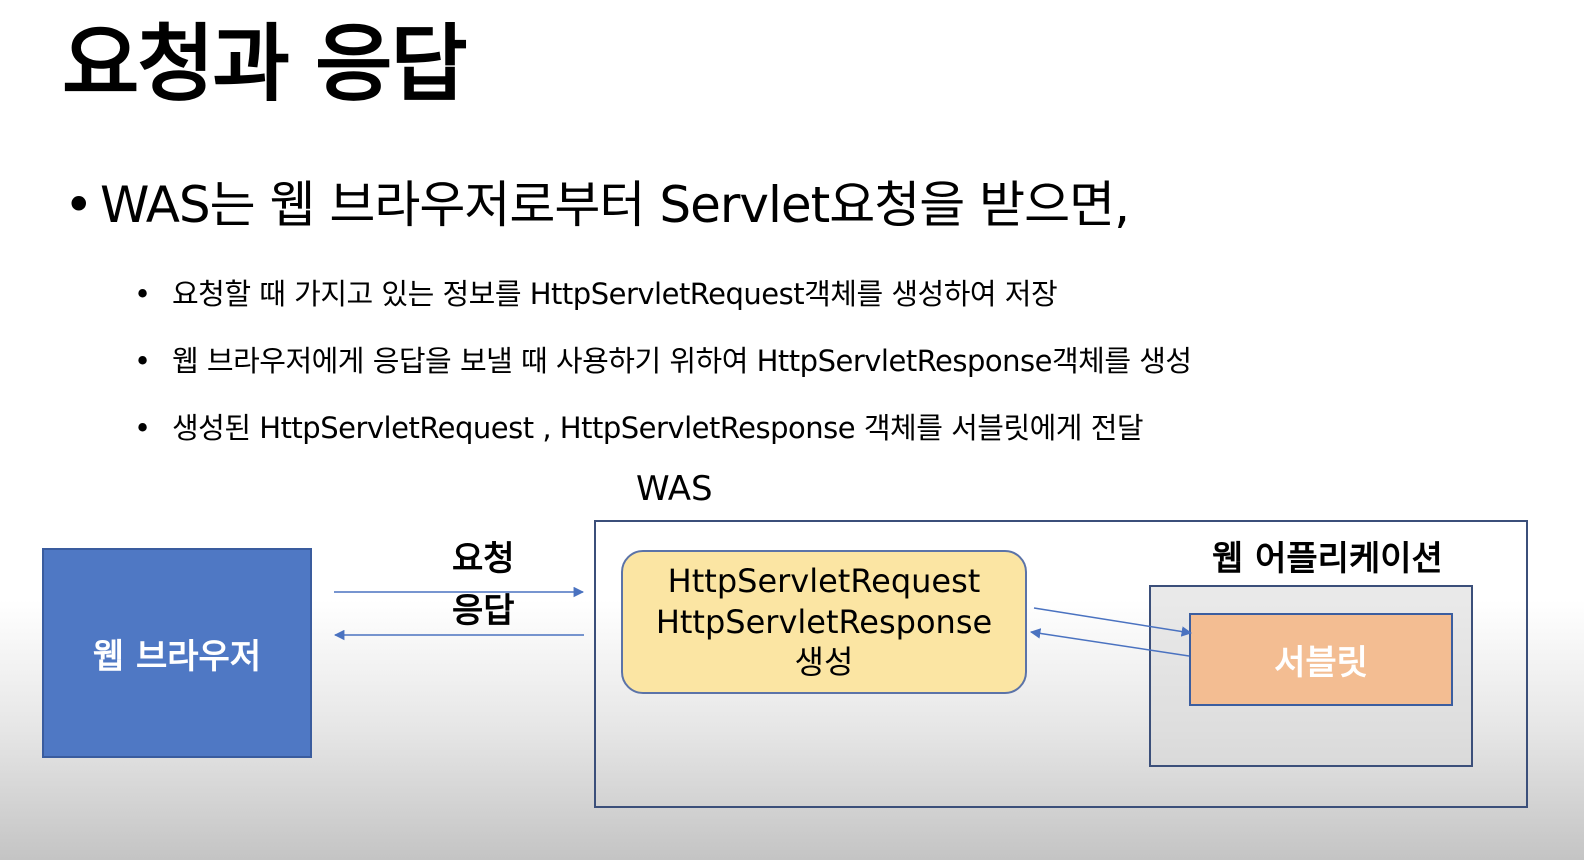 The image size is (1584, 860). Describe the element at coordinates (483, 611) in the screenshot. I see `response-label: 응답` at that location.